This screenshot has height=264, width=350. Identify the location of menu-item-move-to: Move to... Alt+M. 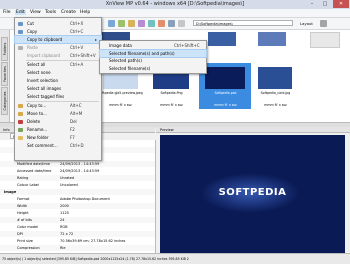
(58, 113).